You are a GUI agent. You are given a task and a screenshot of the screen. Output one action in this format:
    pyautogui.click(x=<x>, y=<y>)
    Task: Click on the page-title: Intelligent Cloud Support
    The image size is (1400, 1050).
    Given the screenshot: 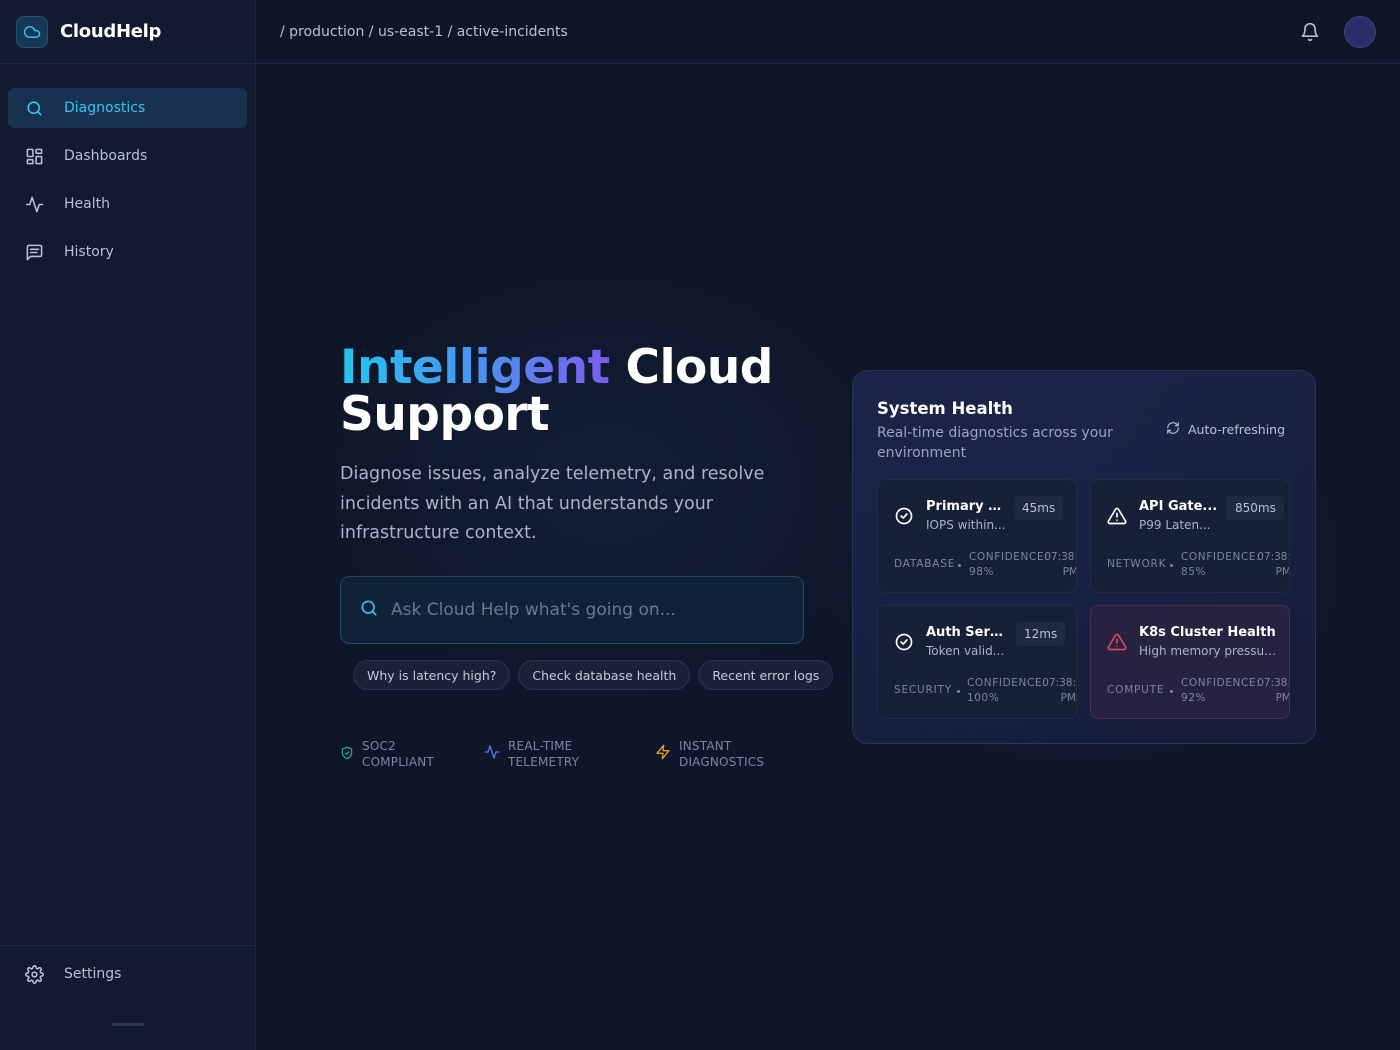 What is the action you would take?
    pyautogui.click(x=575, y=391)
    